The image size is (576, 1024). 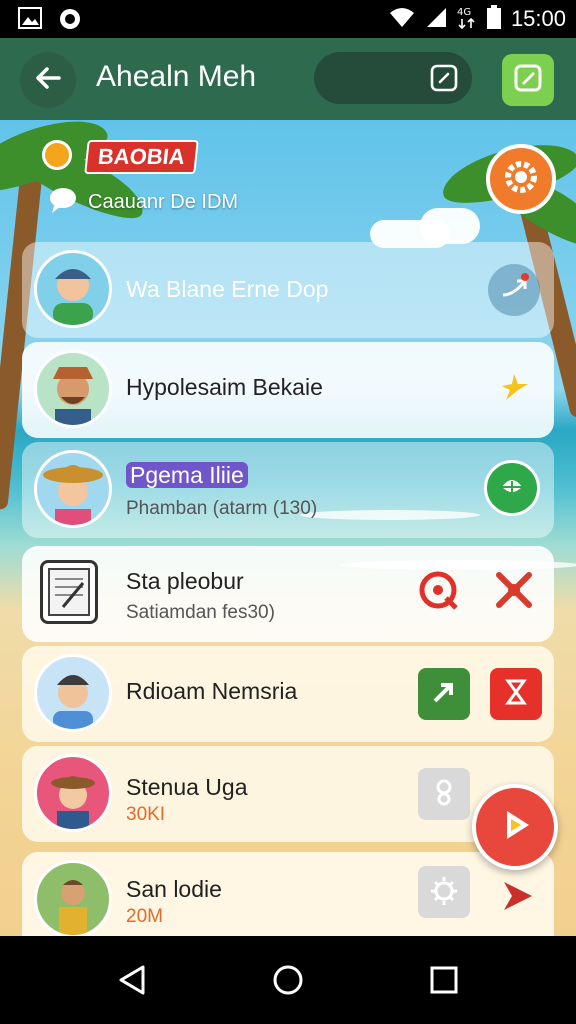 I want to click on svg-text: 4G, so click(x=464, y=12).